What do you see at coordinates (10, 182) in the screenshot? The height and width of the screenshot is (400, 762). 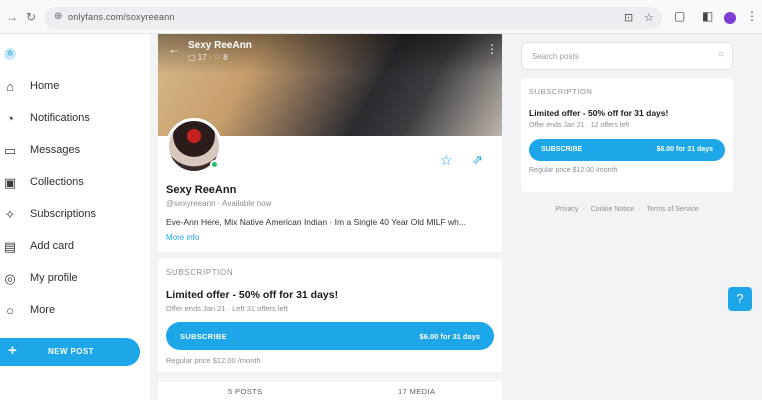 I see `bookmark-icon: ▣` at bounding box center [10, 182].